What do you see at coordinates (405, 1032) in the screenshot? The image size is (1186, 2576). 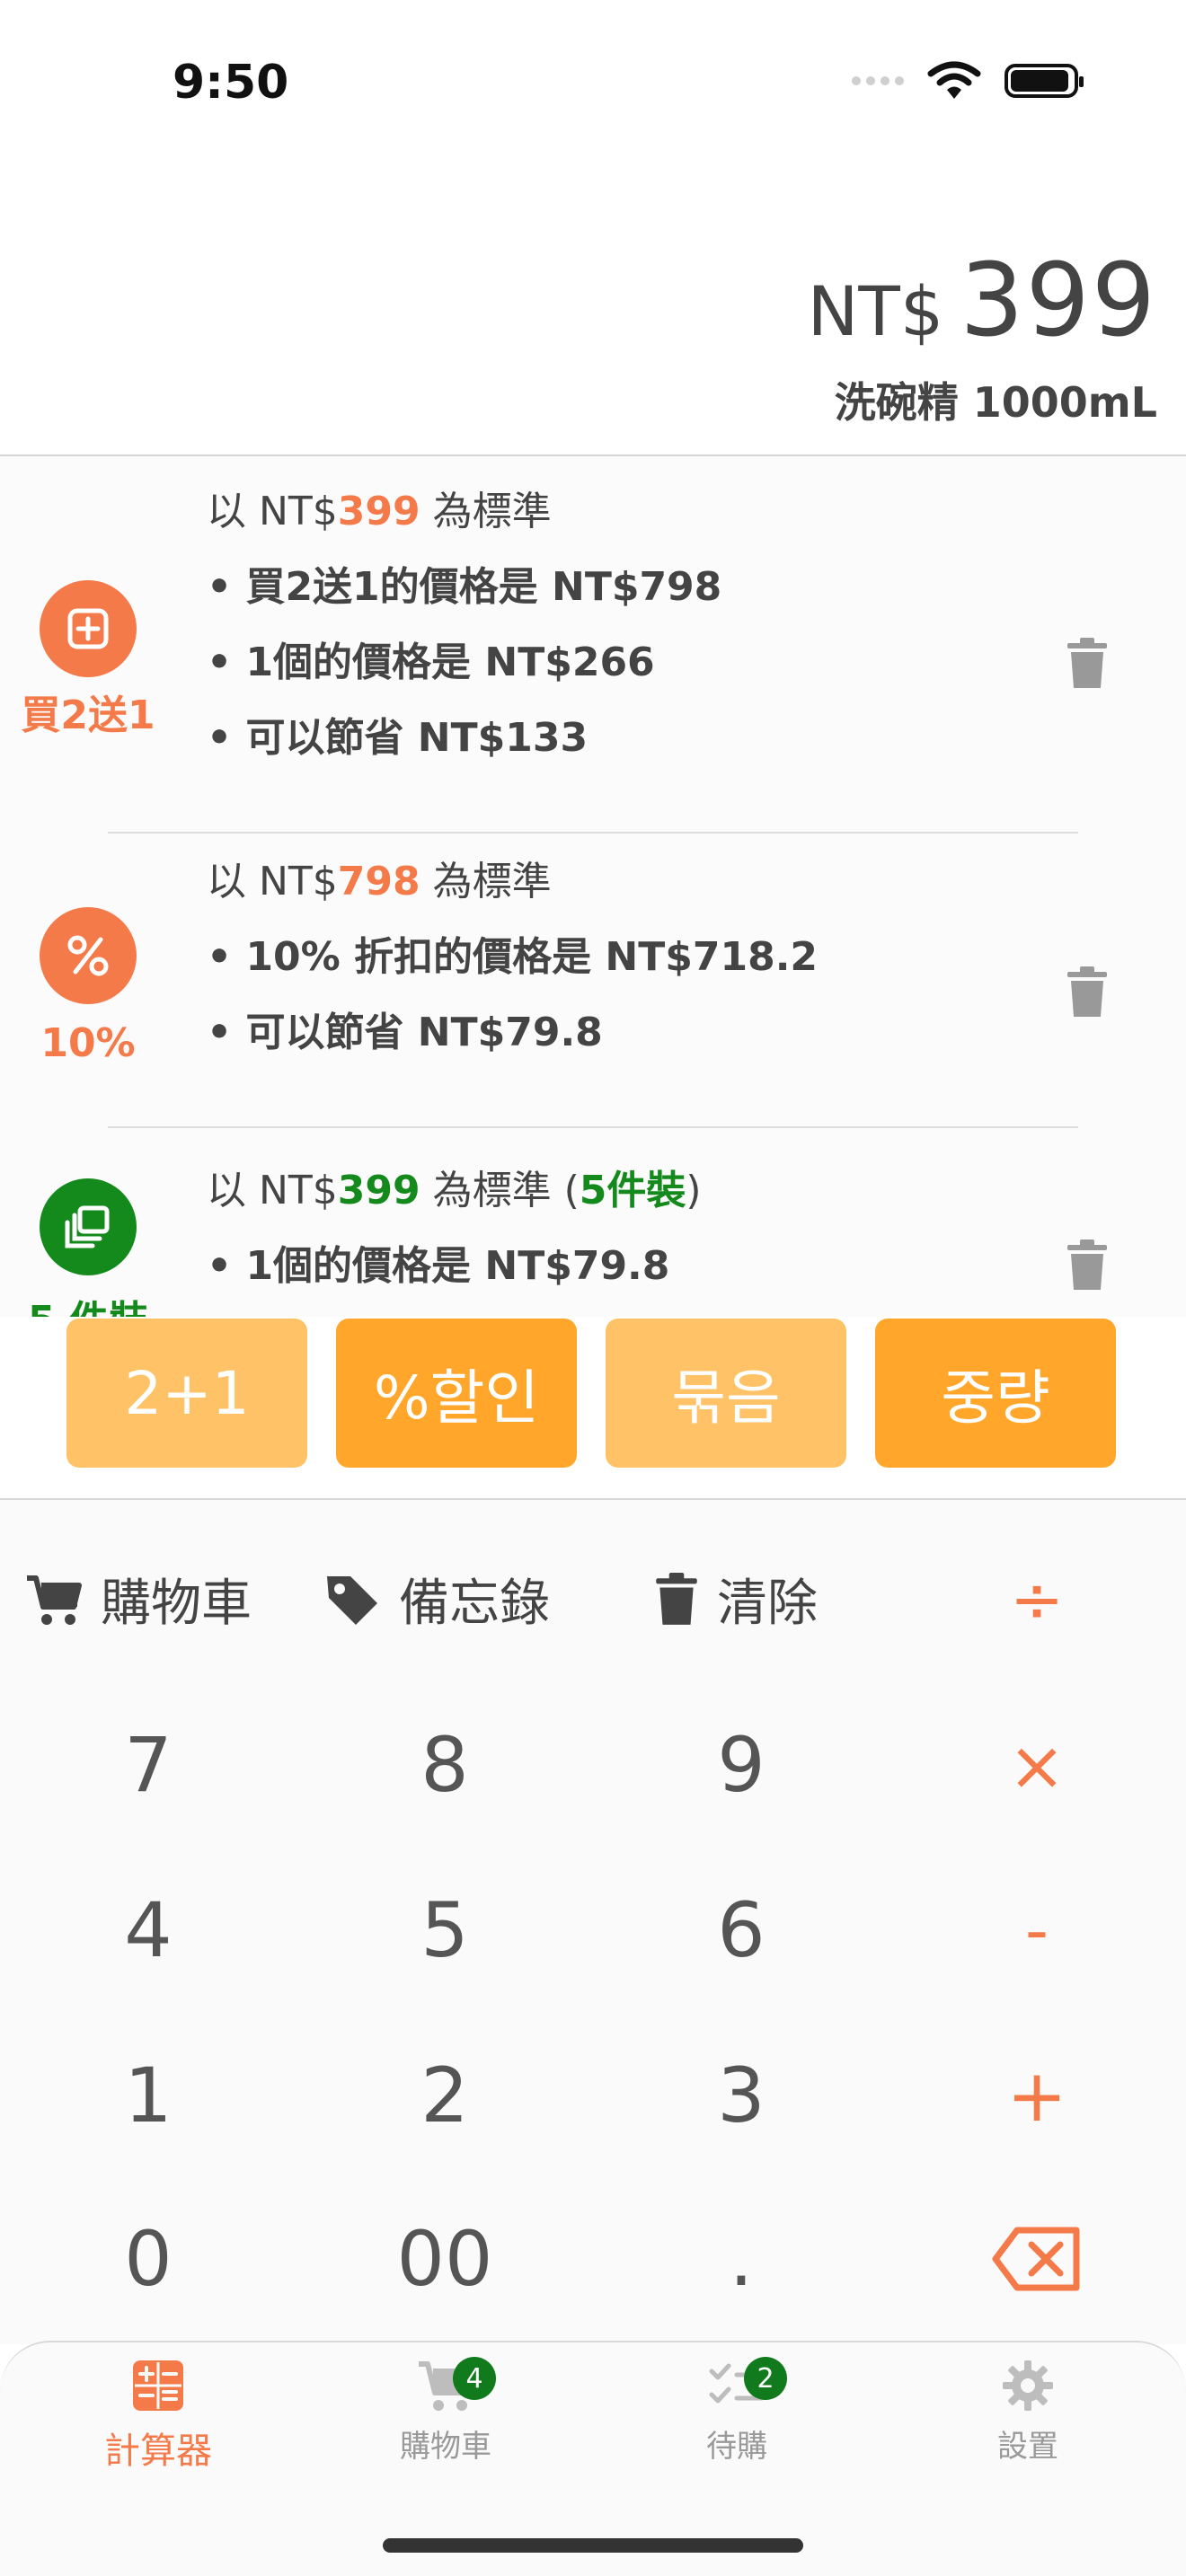 I see `result-line: • 可以節省 NT$79.8` at bounding box center [405, 1032].